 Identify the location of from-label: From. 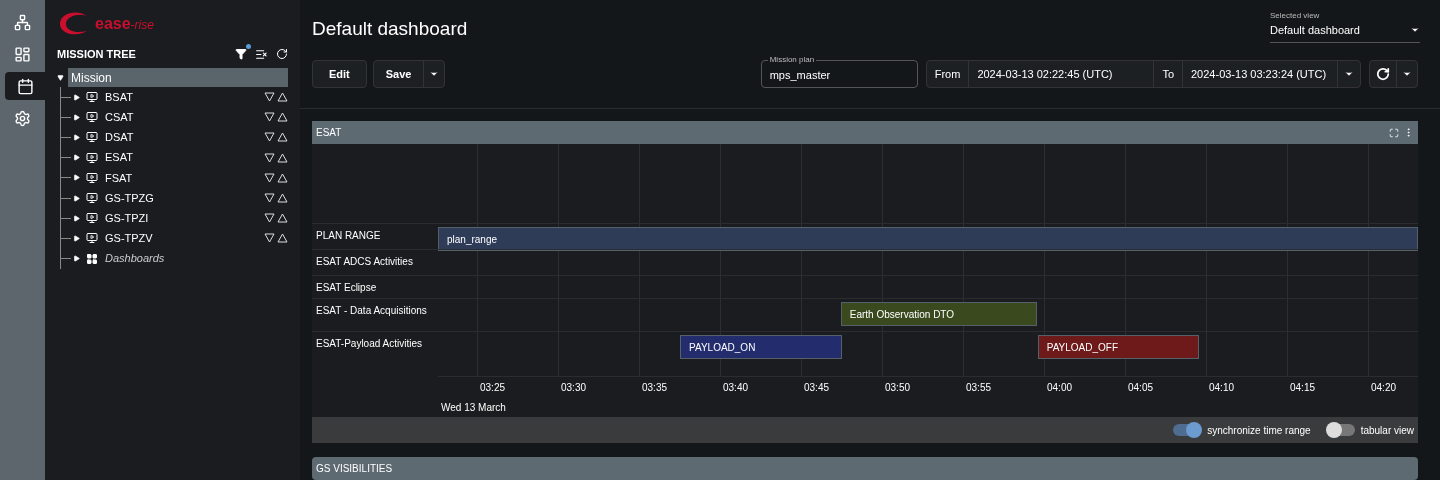
(948, 74).